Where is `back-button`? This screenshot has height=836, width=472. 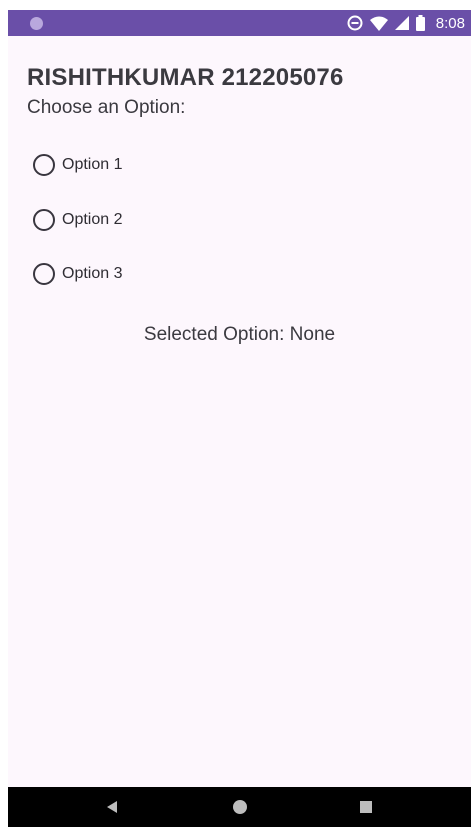 back-button is located at coordinates (112, 807).